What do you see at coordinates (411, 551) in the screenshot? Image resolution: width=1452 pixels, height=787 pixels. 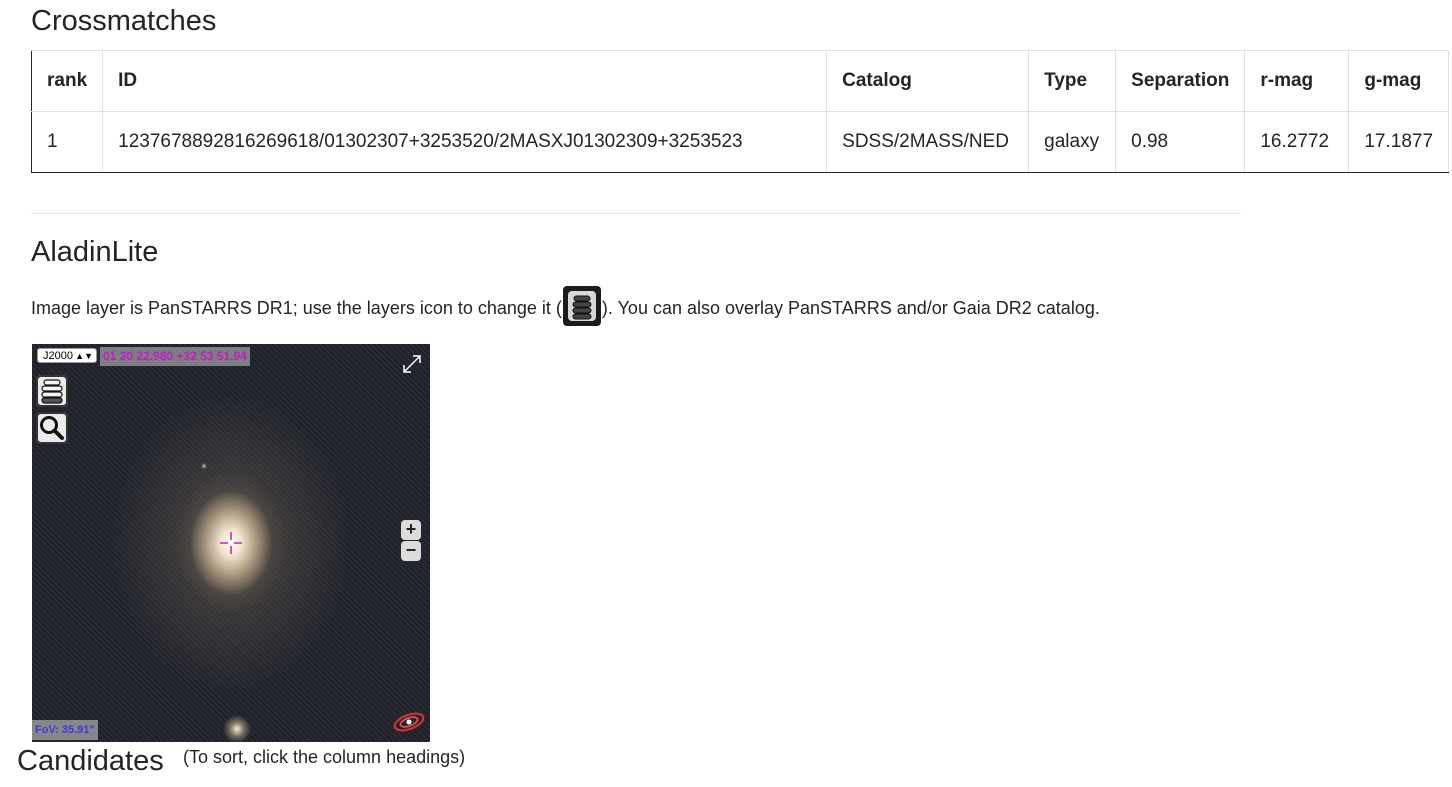 I see `zoom-out-button: −` at bounding box center [411, 551].